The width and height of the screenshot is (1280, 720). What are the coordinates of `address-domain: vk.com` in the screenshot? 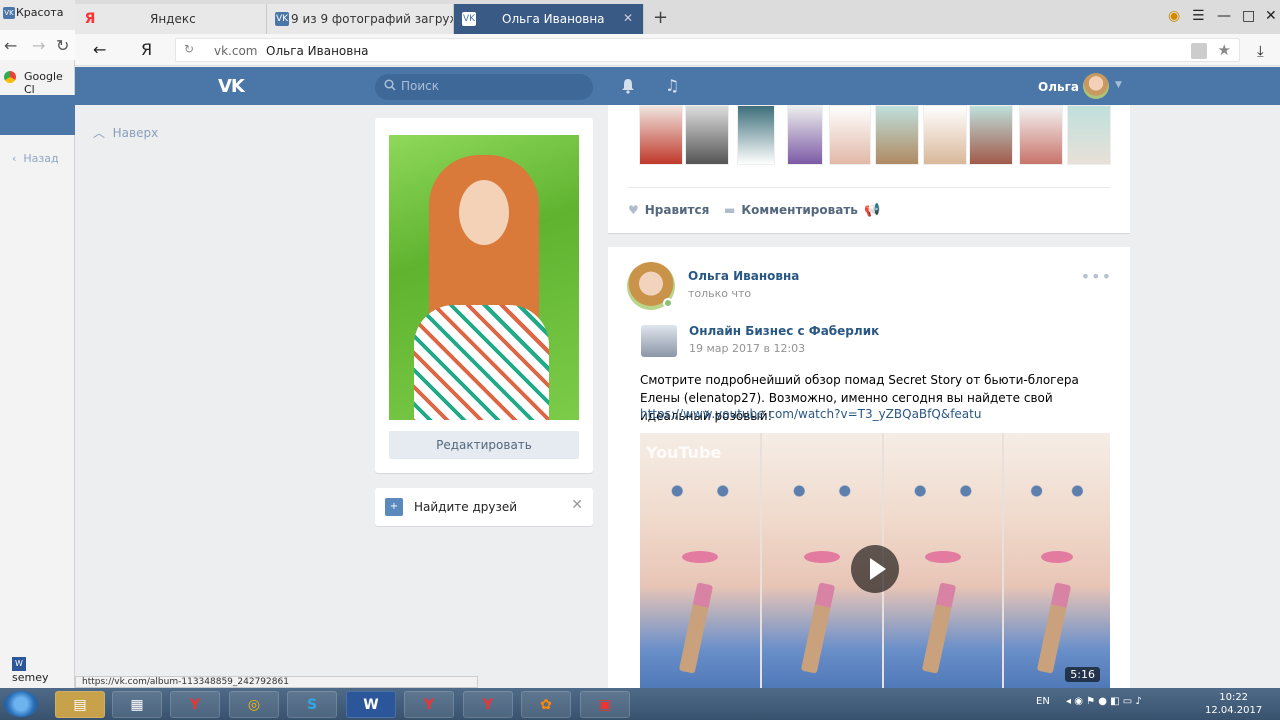 It's located at (236, 51).